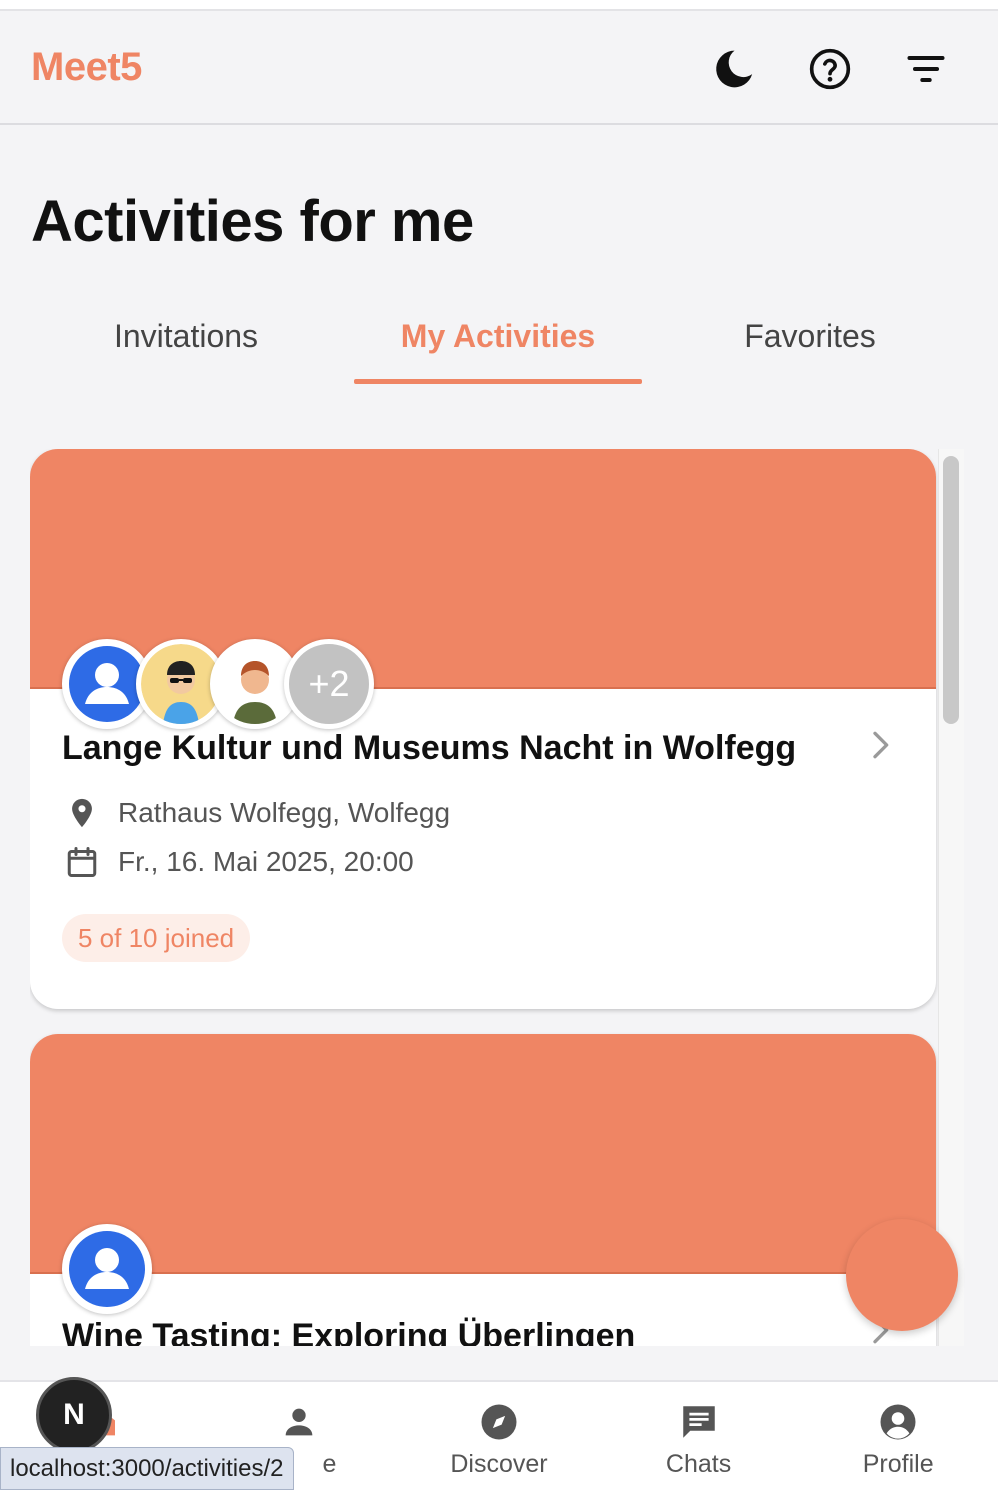  I want to click on brand-logo: Meet5, so click(86, 67).